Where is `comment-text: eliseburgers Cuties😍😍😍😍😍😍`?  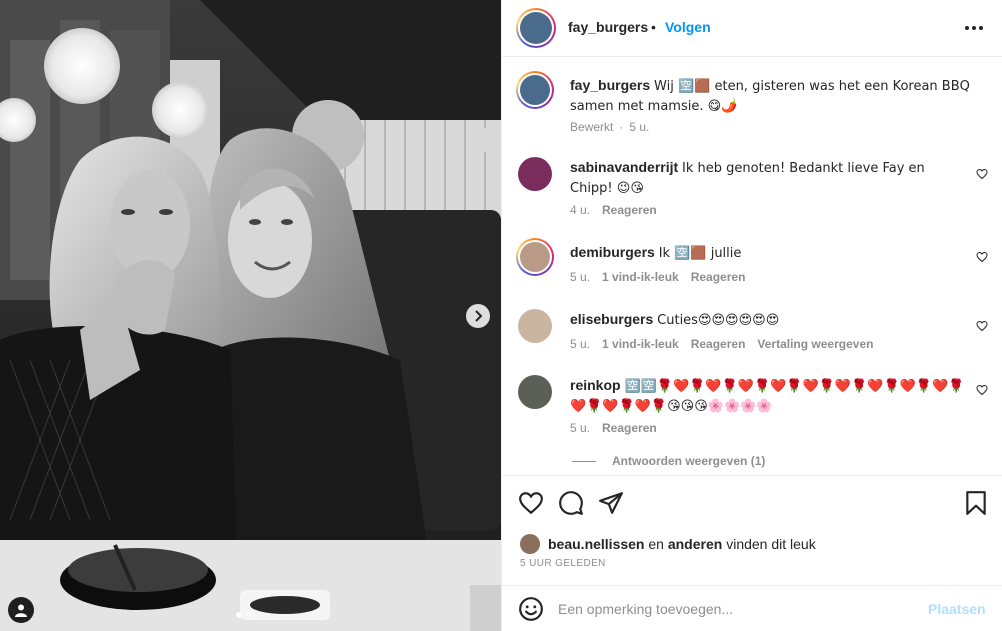
comment-text: eliseburgers Cuties😍😍😍😍😍😍 is located at coordinates (770, 320).